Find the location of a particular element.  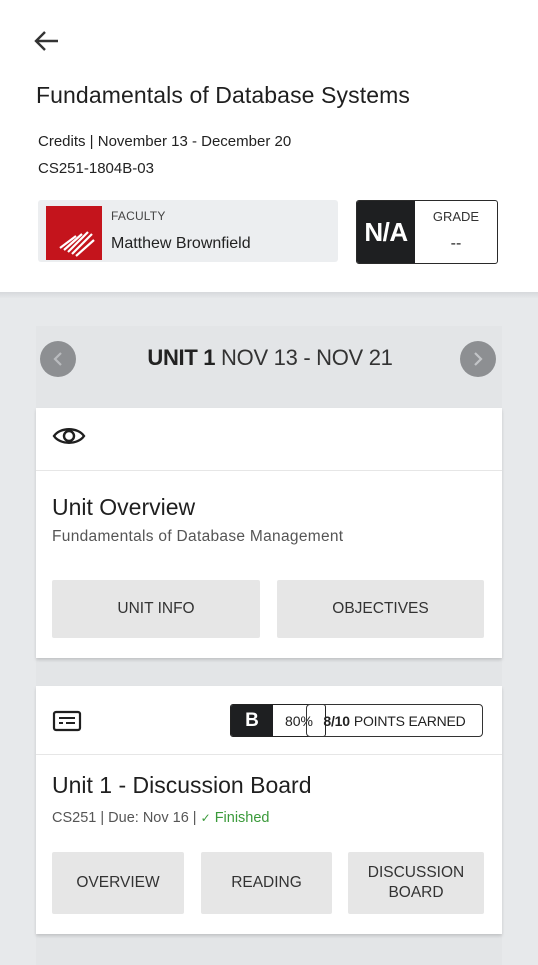

faculty-card: FACULTY Matthew Brownfield is located at coordinates (188, 231).